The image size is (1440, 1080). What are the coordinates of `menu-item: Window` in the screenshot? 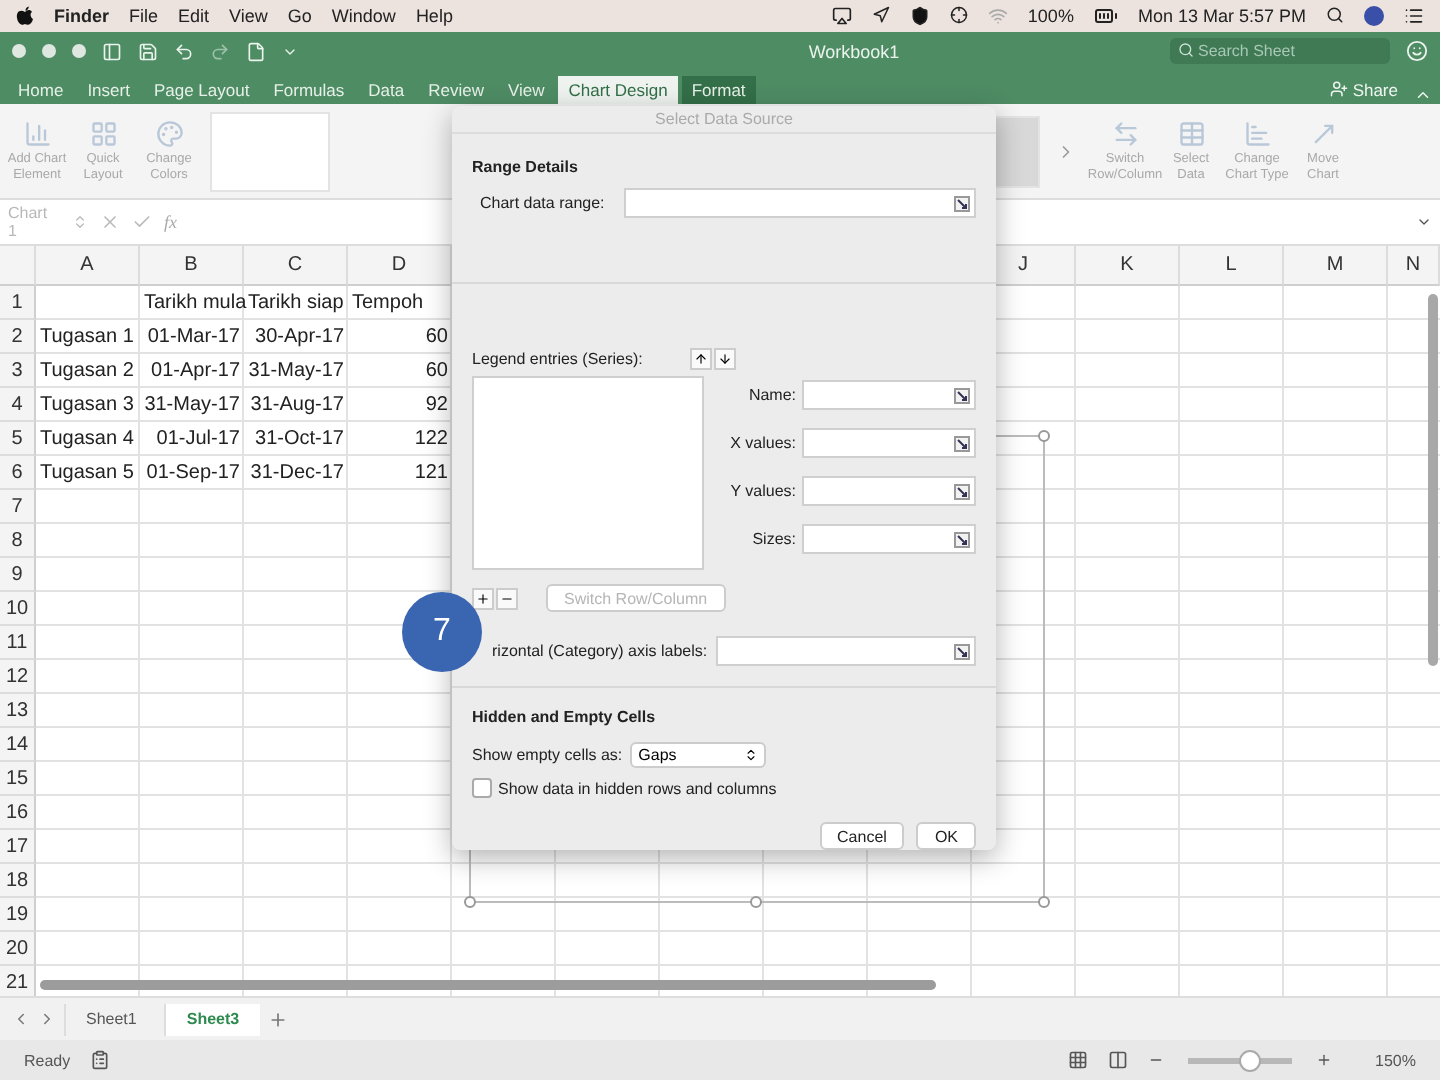 It's located at (363, 15).